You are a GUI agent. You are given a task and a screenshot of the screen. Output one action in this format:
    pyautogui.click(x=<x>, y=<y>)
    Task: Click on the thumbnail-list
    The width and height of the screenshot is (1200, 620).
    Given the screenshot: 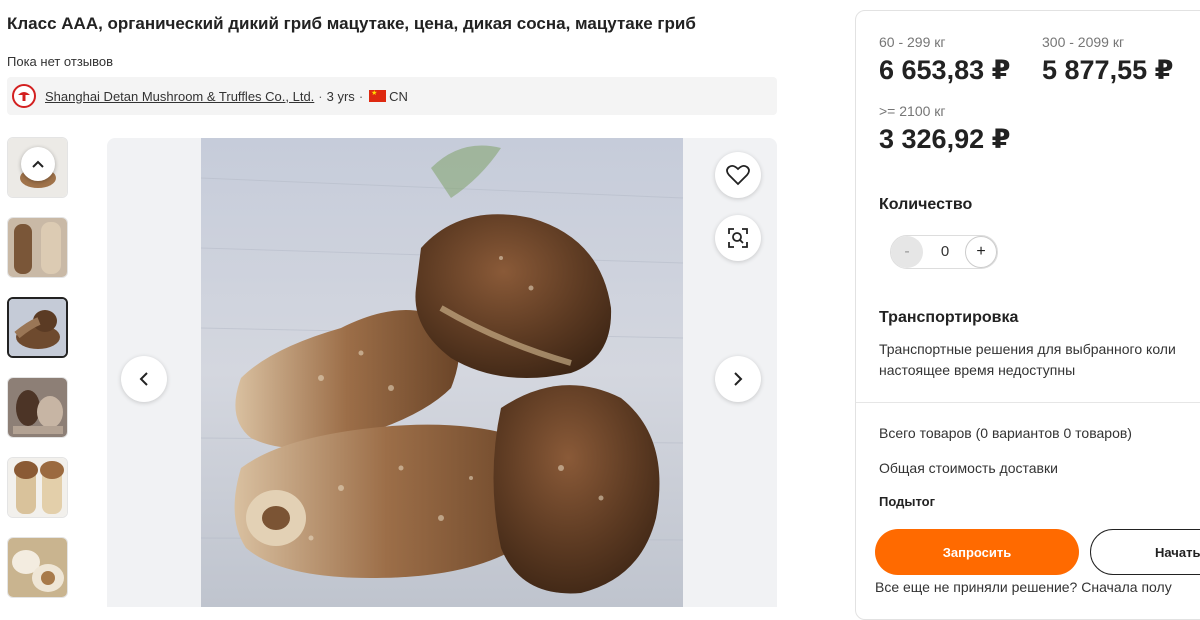 What is the action you would take?
    pyautogui.click(x=38, y=377)
    